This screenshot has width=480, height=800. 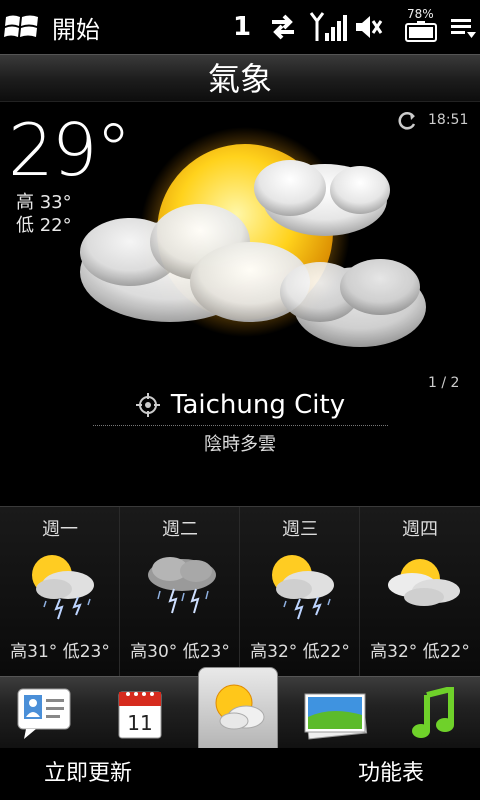 What do you see at coordinates (448, 120) in the screenshot?
I see `update-time: 18:51` at bounding box center [448, 120].